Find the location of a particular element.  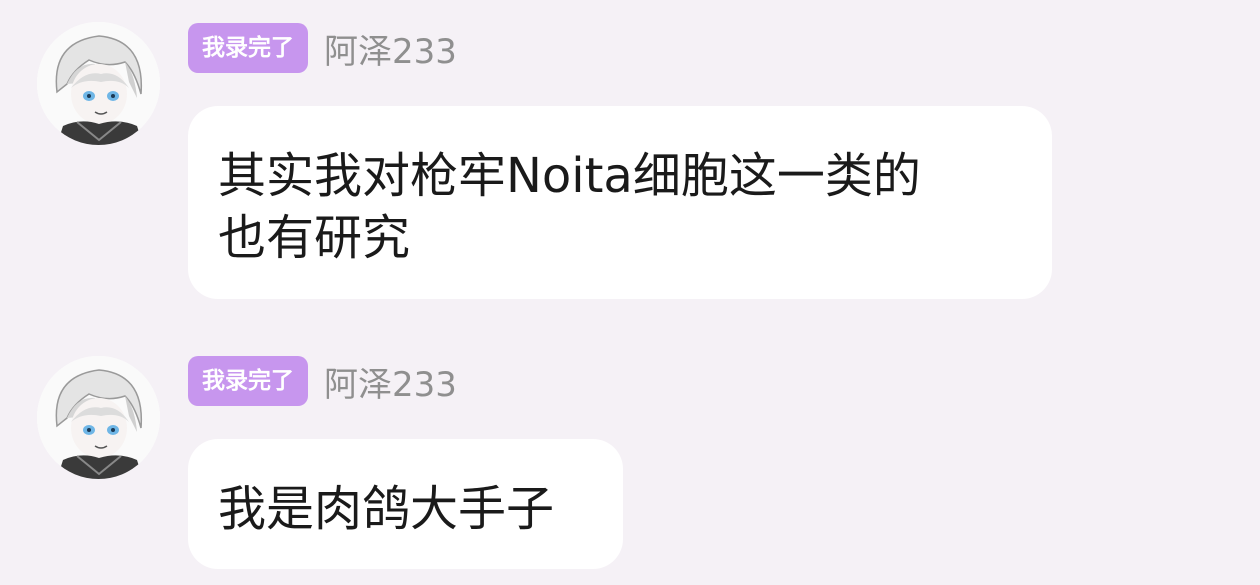

message-text-line: 我是肉鸽大手子 is located at coordinates (386, 509).